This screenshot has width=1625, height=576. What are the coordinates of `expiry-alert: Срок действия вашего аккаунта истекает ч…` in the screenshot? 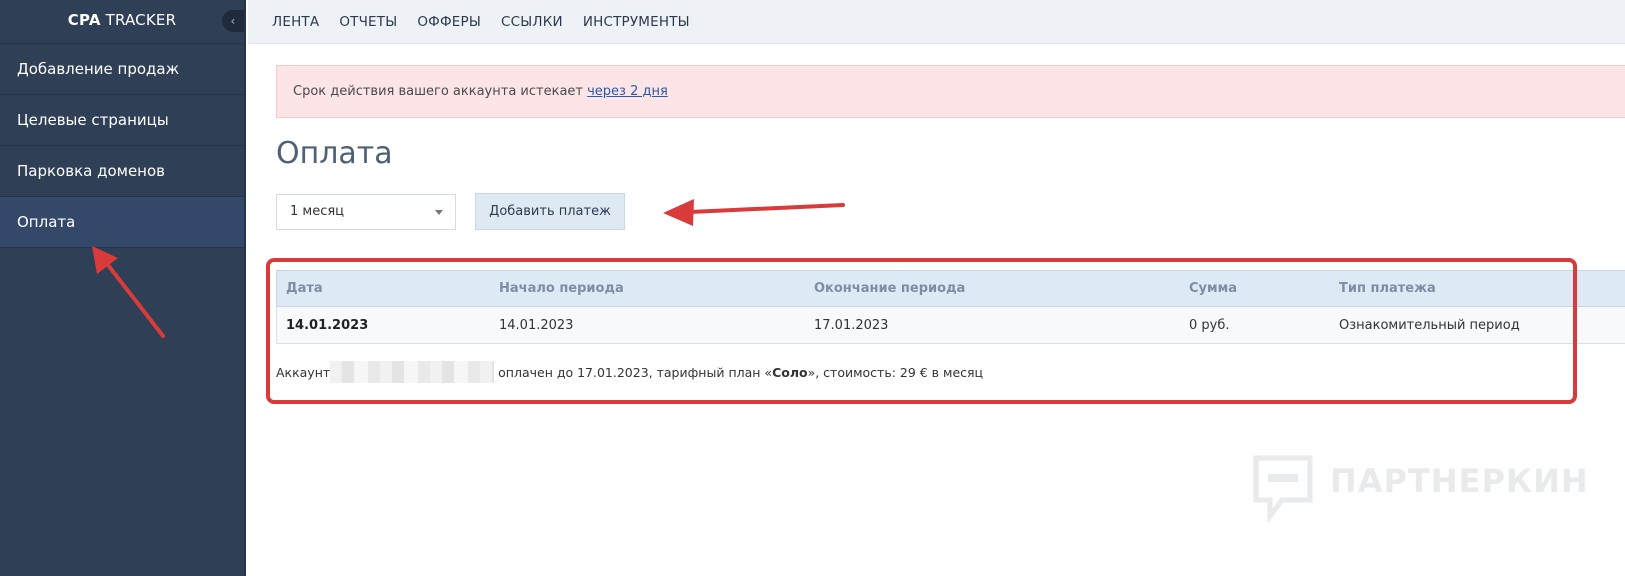 It's located at (950, 91).